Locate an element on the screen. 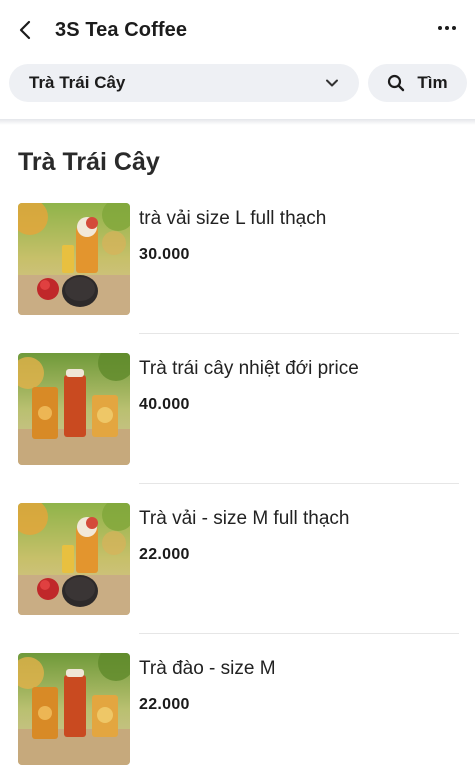  filter-bar: Trà Trái Cây Tìm is located at coordinates (237, 90).